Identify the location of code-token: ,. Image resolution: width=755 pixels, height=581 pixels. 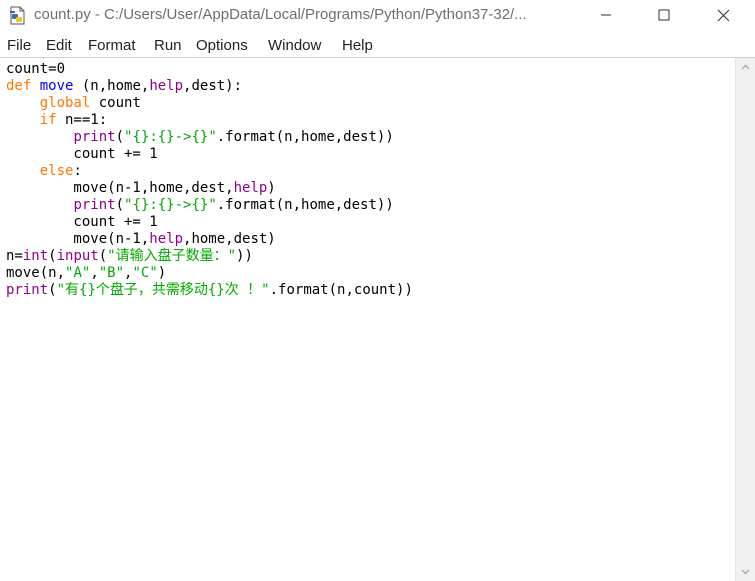
(94, 273).